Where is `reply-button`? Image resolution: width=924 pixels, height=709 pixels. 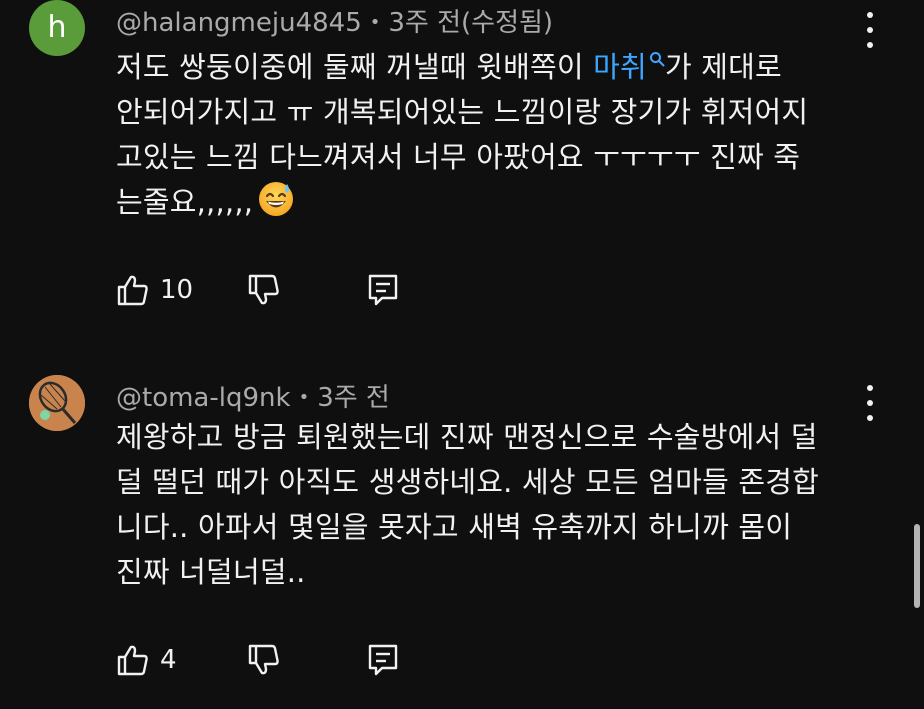 reply-button is located at coordinates (383, 660).